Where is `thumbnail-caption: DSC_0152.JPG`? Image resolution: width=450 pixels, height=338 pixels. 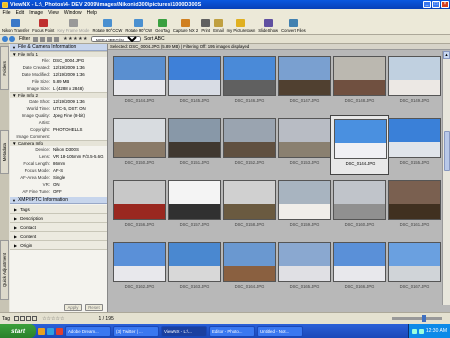 thumbnail-caption: DSC_0152.JPG is located at coordinates (249, 162).